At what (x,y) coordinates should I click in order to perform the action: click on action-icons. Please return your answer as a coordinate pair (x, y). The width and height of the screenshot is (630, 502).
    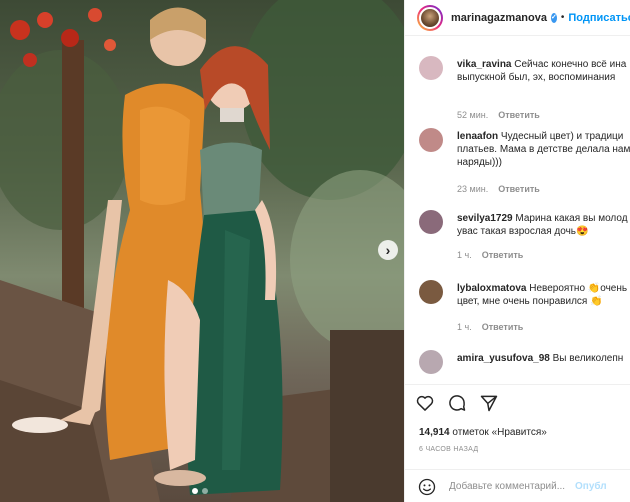
    Looking at the image, I should click on (457, 403).